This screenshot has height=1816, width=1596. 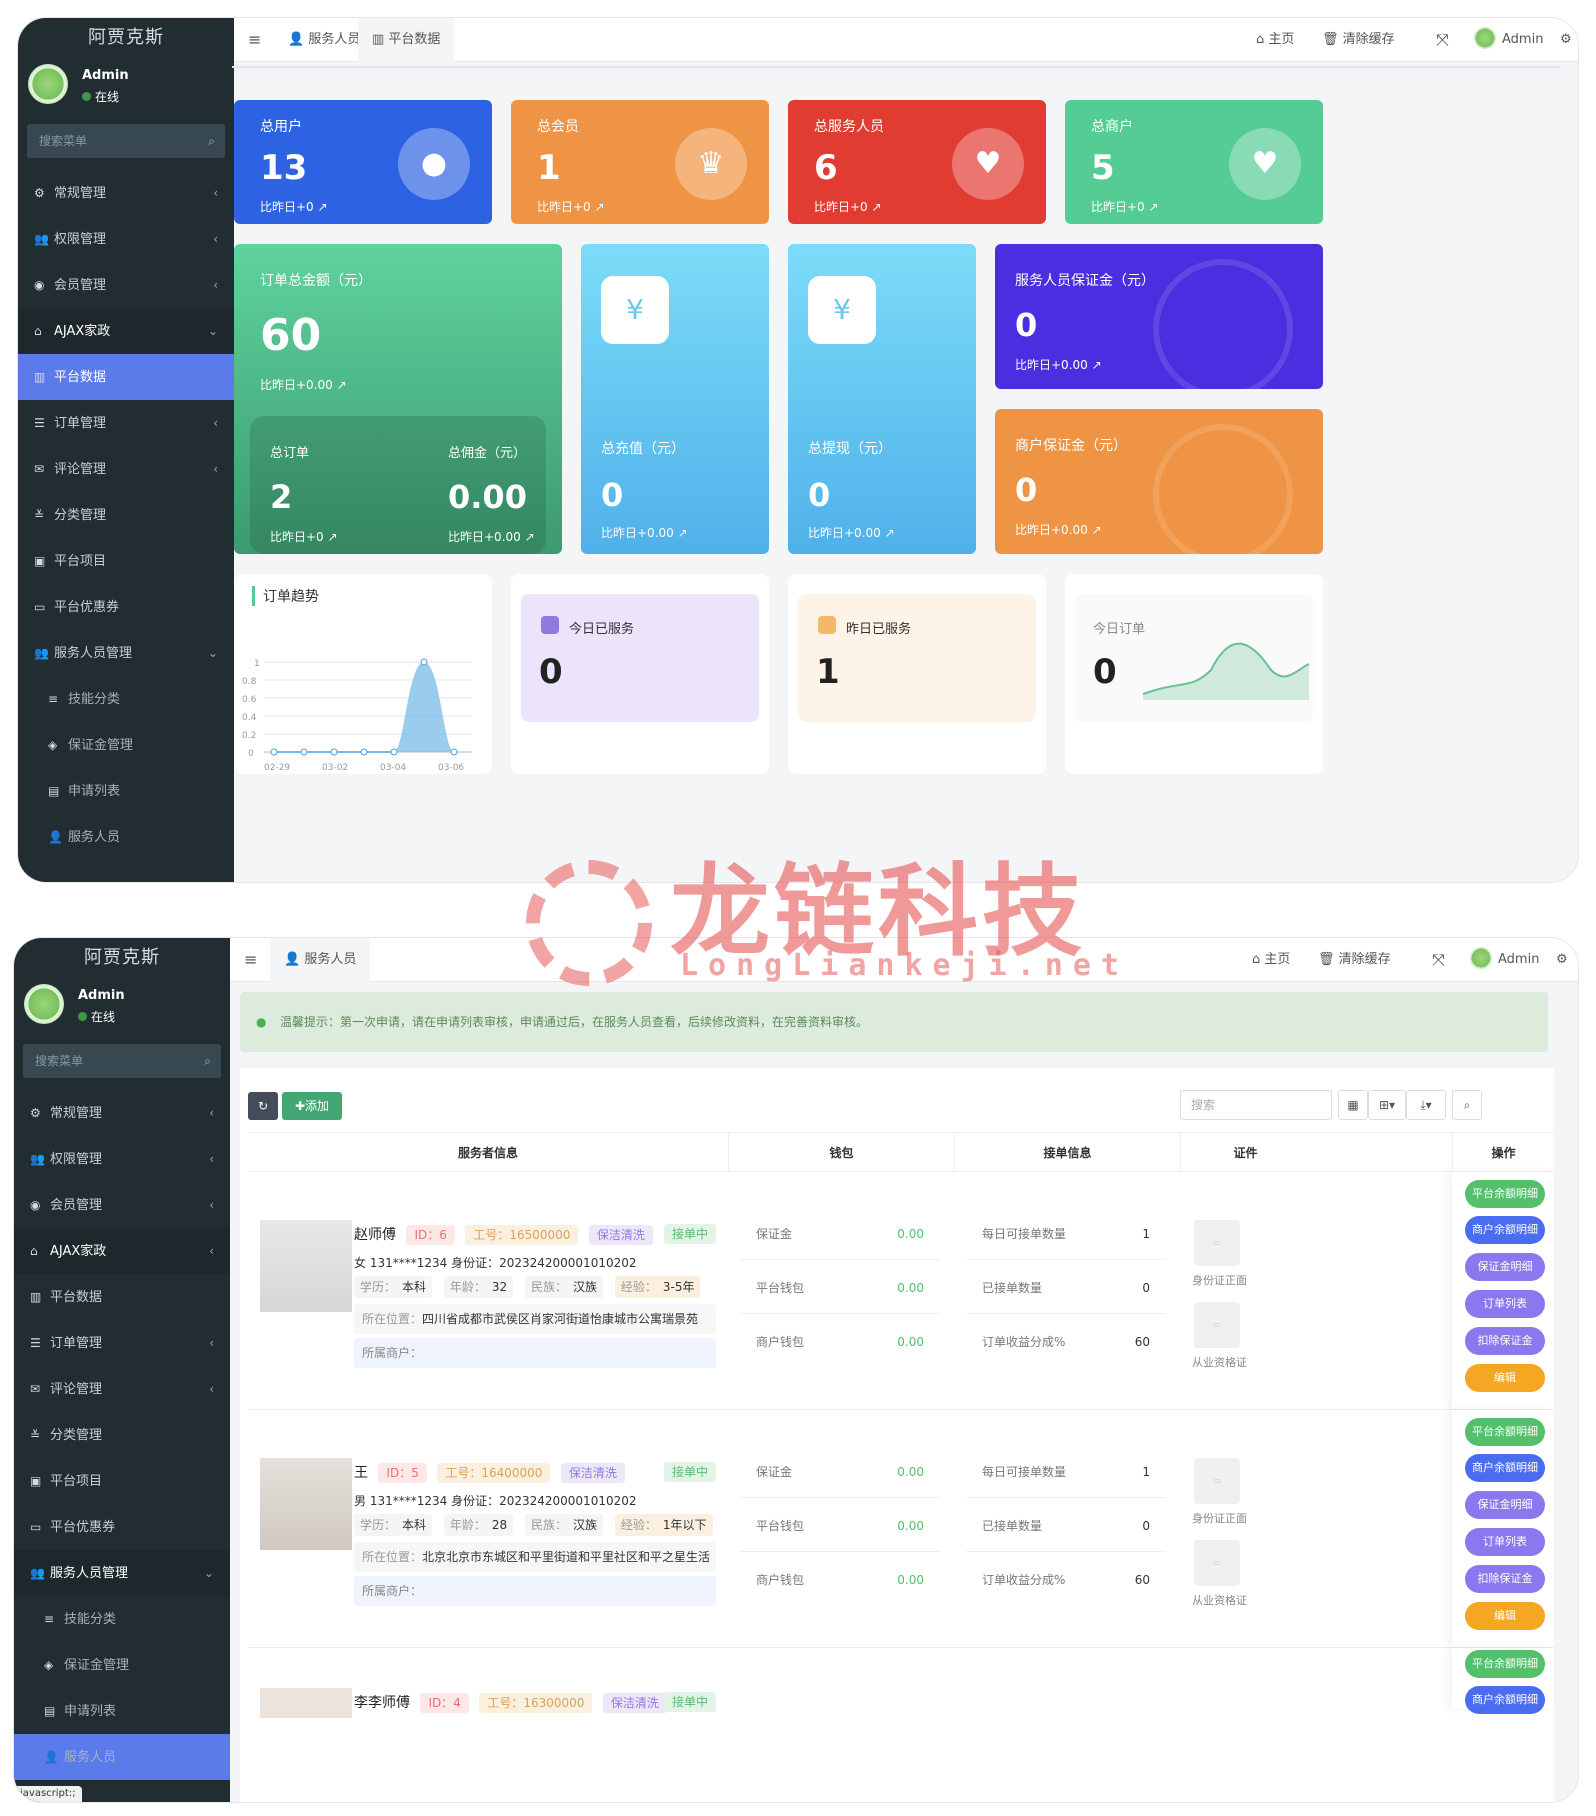 What do you see at coordinates (535, 1319) in the screenshot?
I see `location-field: 所在位置：四川省成都市武侯区肖家河街道怡康城市公寓瑞景苑` at bounding box center [535, 1319].